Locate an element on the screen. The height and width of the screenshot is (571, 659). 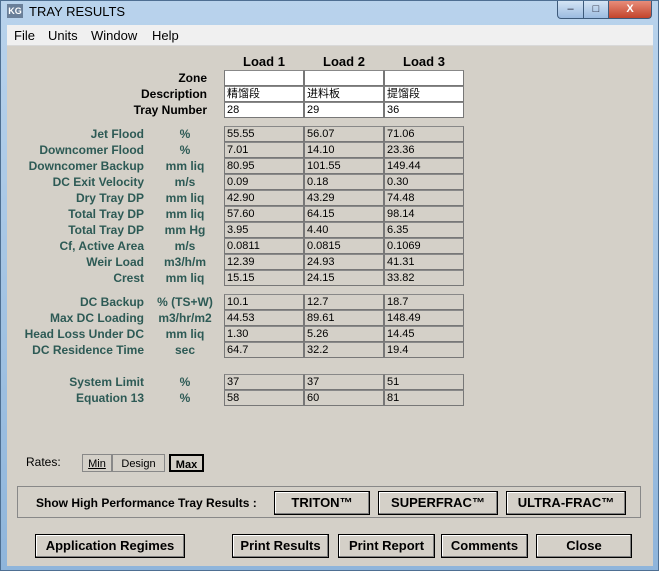
window-title: TRAY RESULTS is located at coordinates (77, 11).